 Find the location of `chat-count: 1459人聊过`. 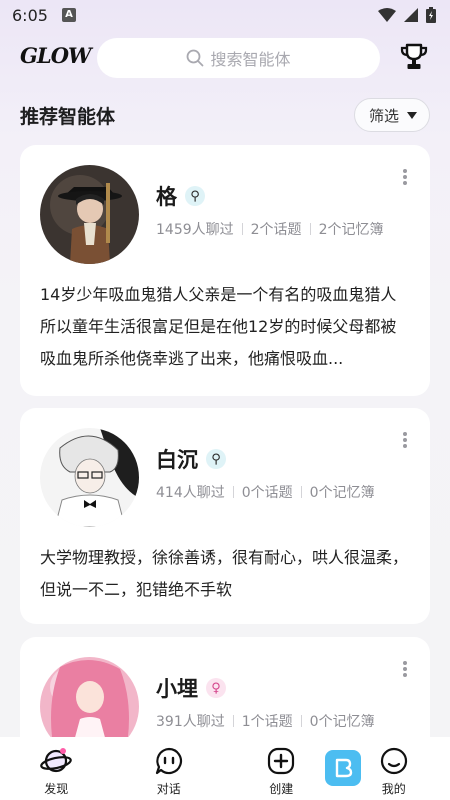

chat-count: 1459人聊过 is located at coordinates (195, 230).